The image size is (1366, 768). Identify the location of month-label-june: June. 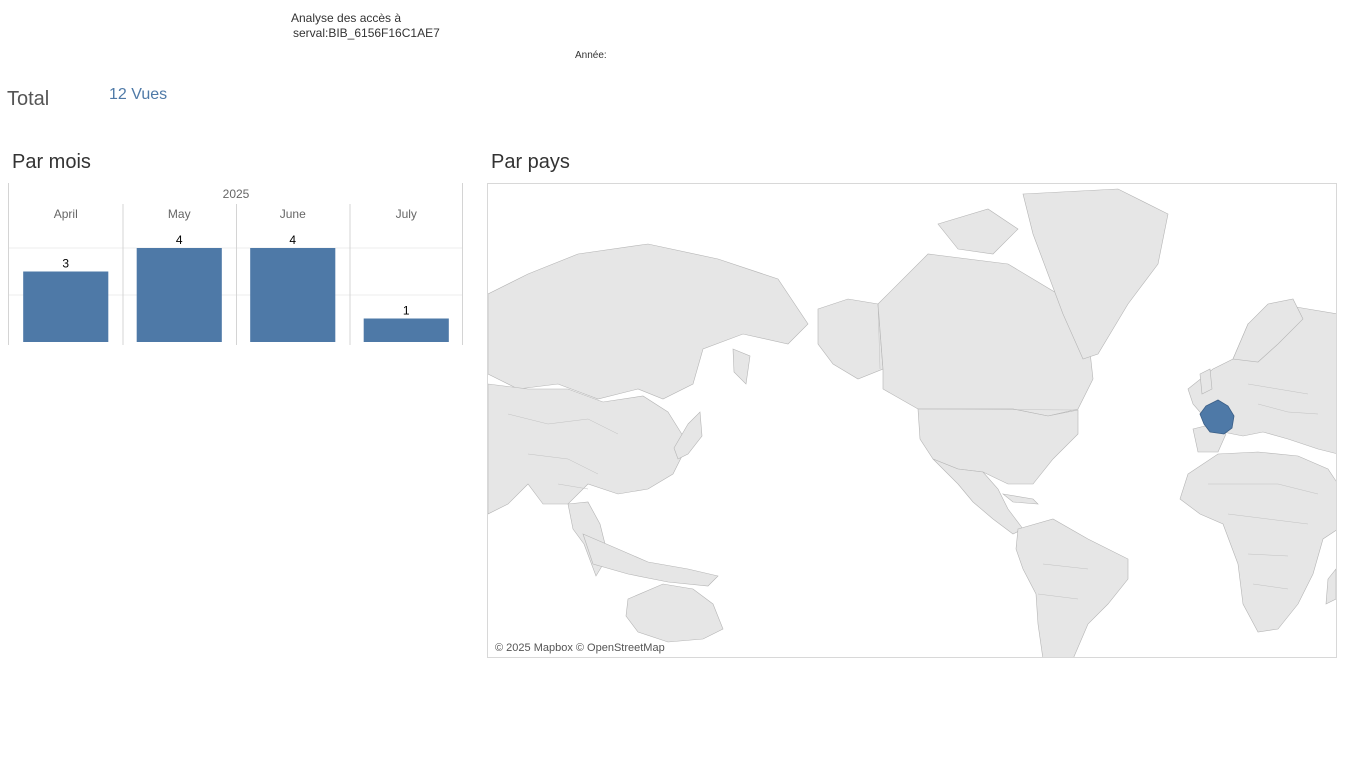
(293, 214).